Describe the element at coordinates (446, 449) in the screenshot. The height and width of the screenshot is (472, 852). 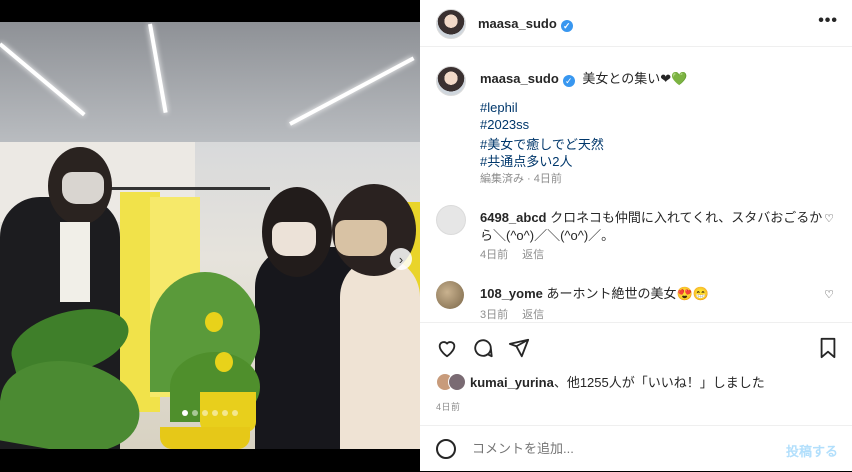
I see `emoji-icon` at that location.